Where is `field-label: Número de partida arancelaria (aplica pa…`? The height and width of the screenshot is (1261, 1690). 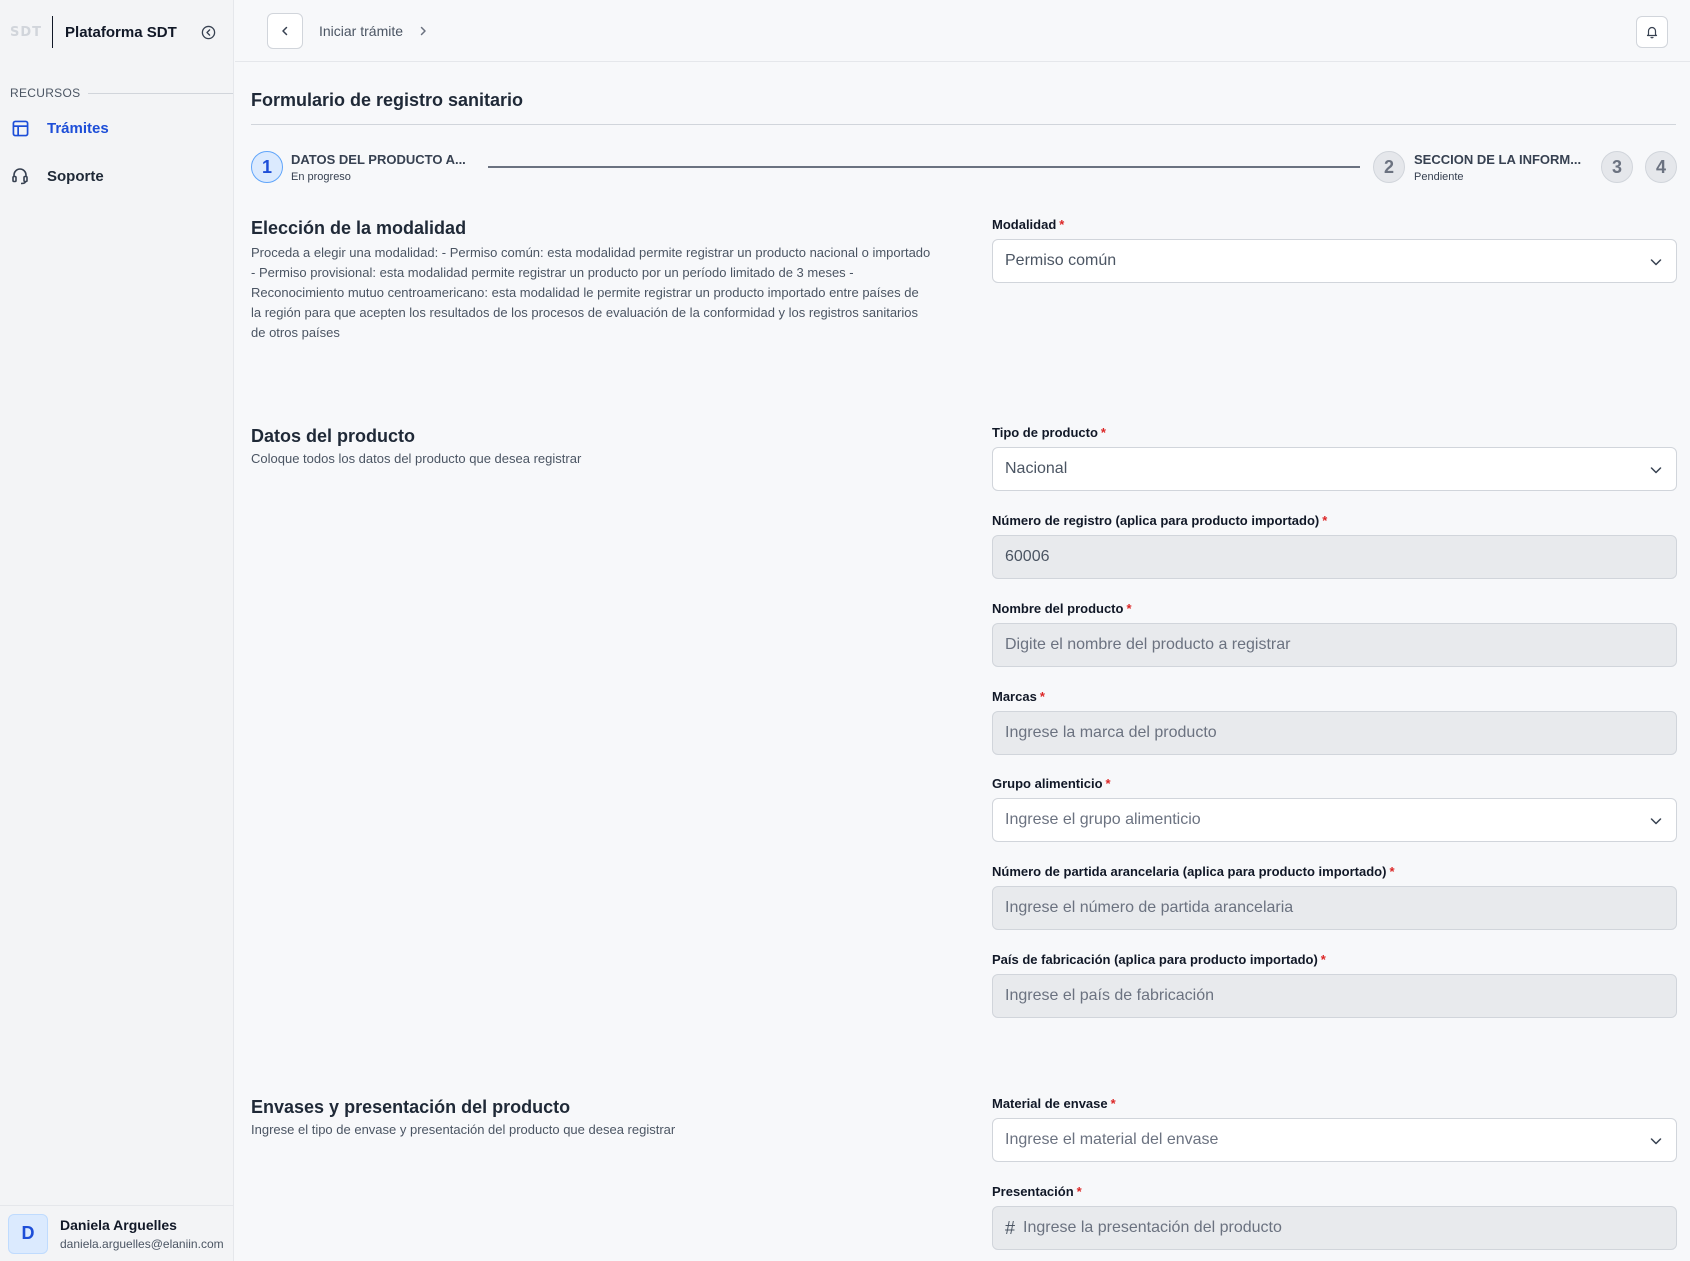 field-label: Número de partida arancelaria (aplica pa… is located at coordinates (1334, 873).